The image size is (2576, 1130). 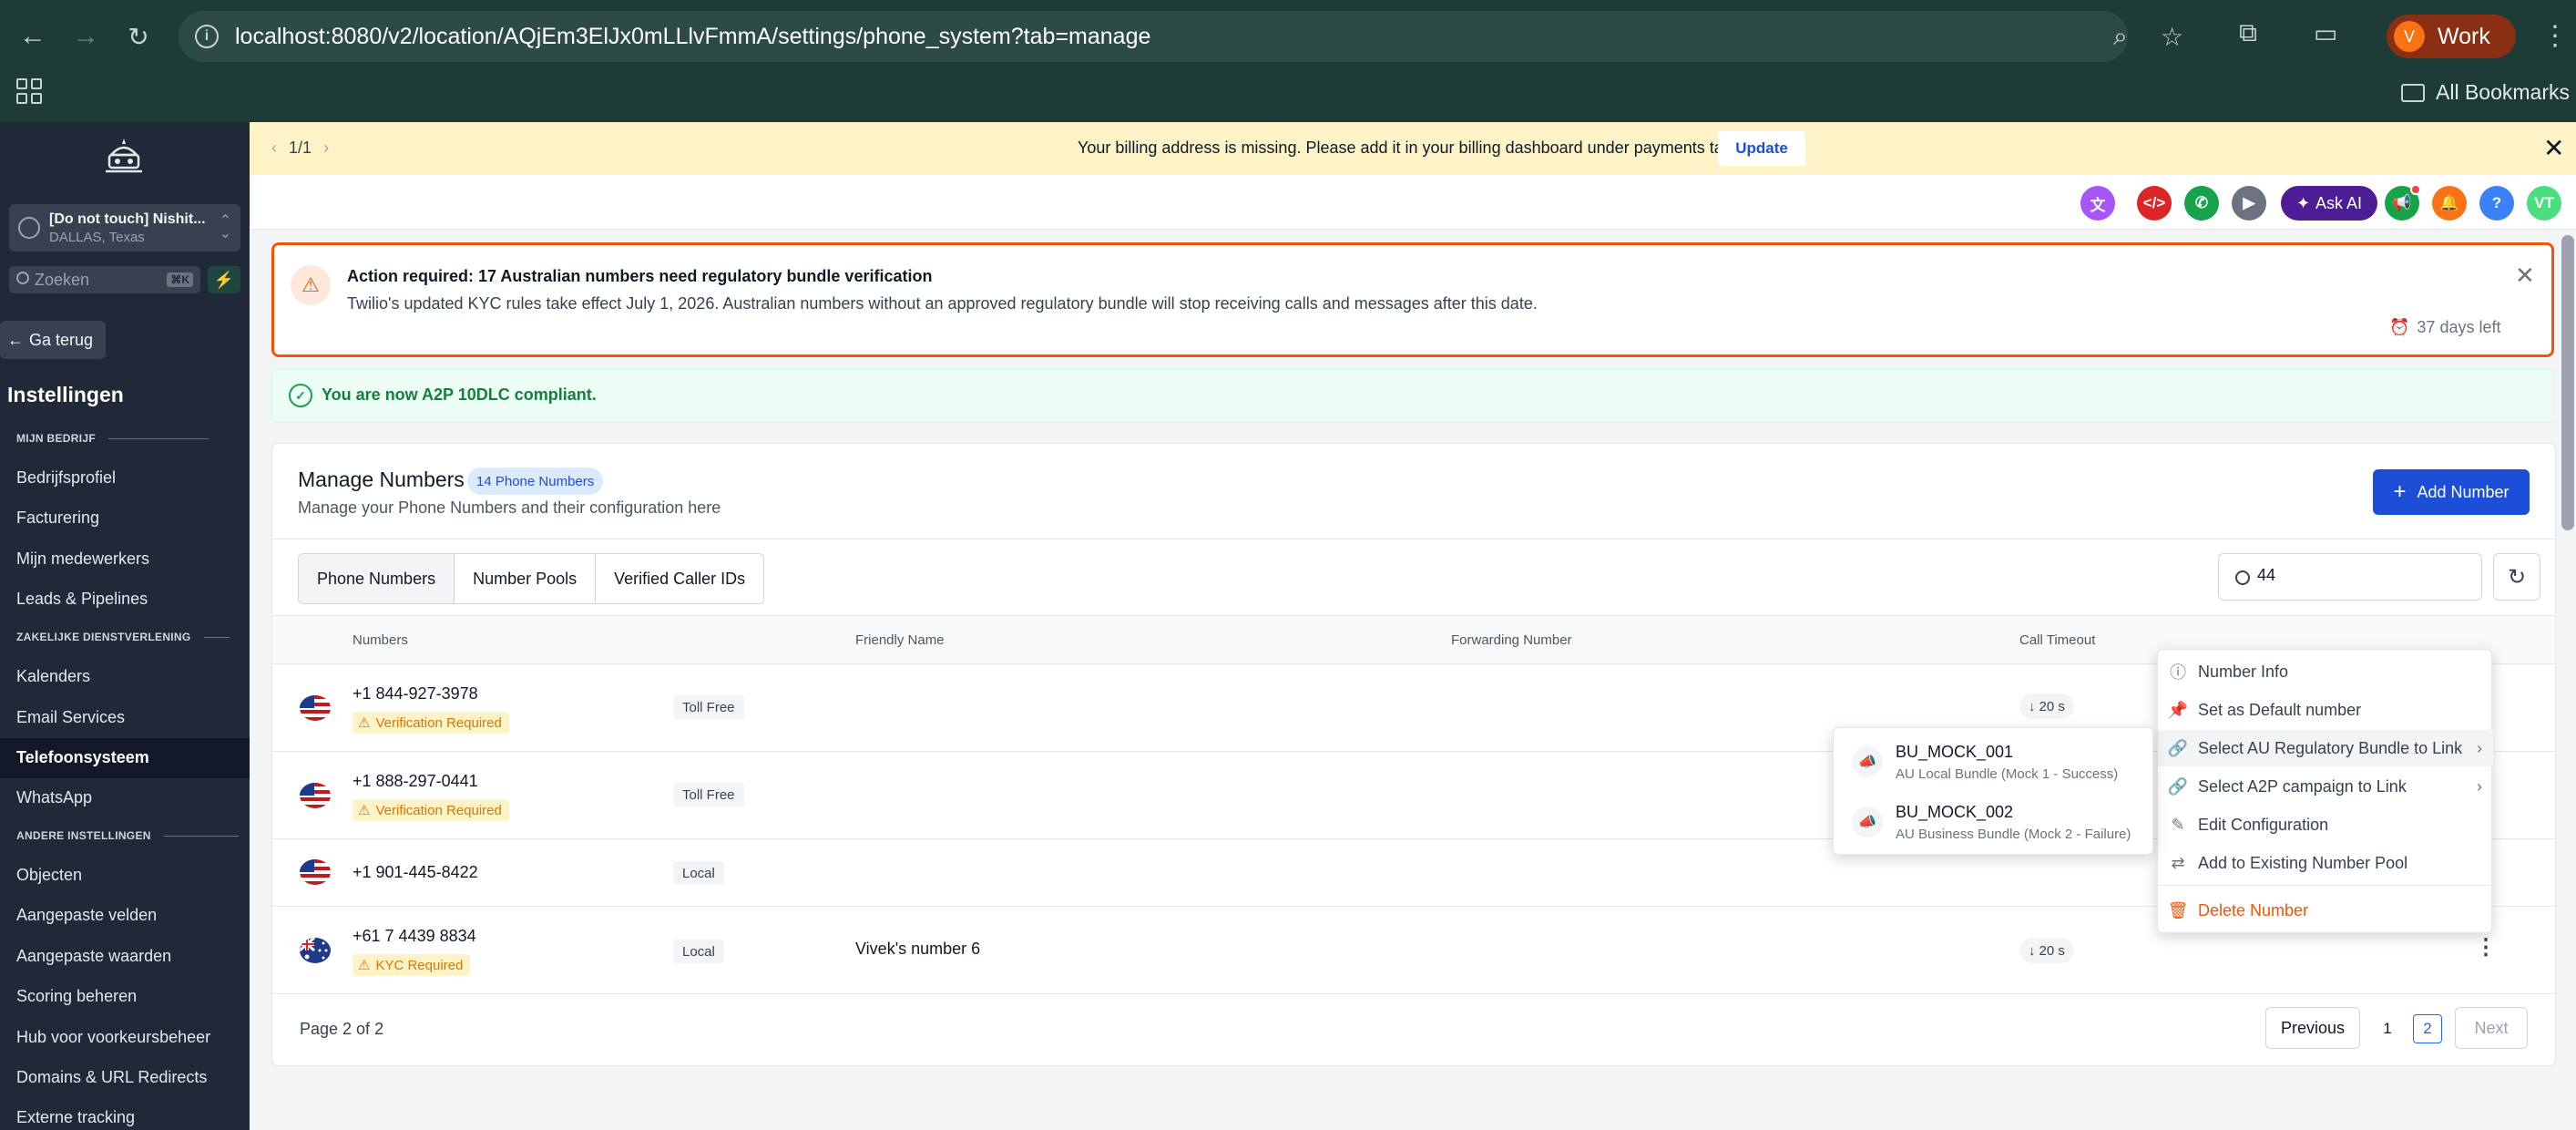 I want to click on previous-button: Previous, so click(x=2312, y=1028).